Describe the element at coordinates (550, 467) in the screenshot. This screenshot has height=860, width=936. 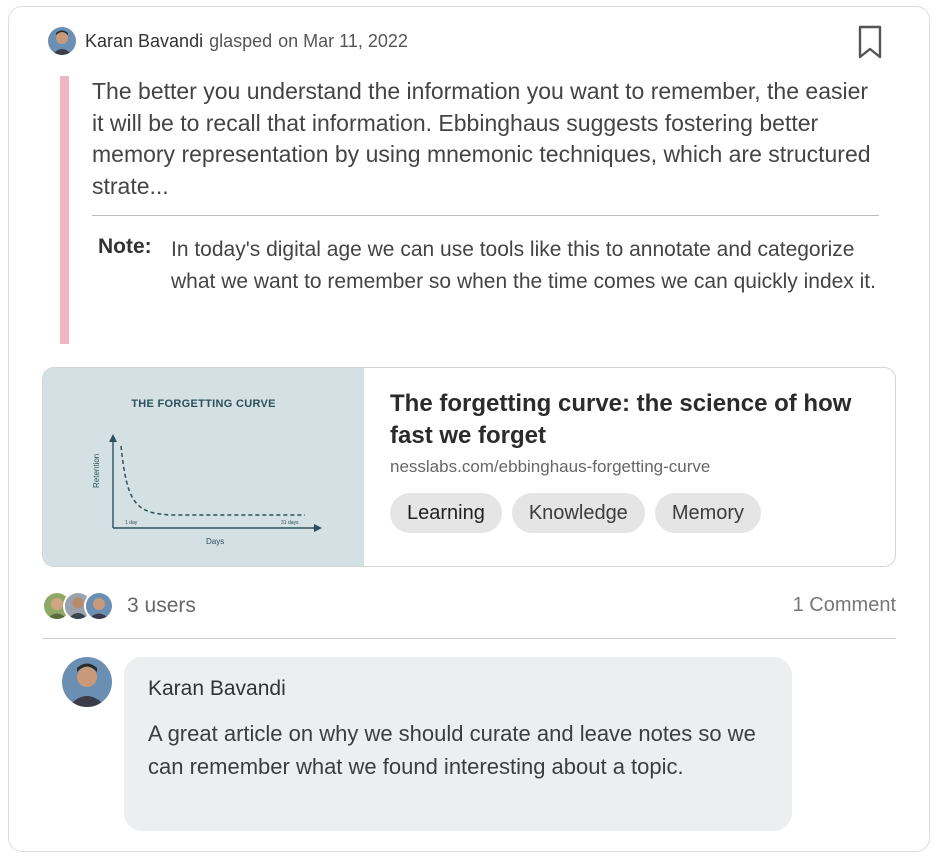
I see `link-url: nesslabs.com/ebbinghaus-forgetting-curve` at that location.